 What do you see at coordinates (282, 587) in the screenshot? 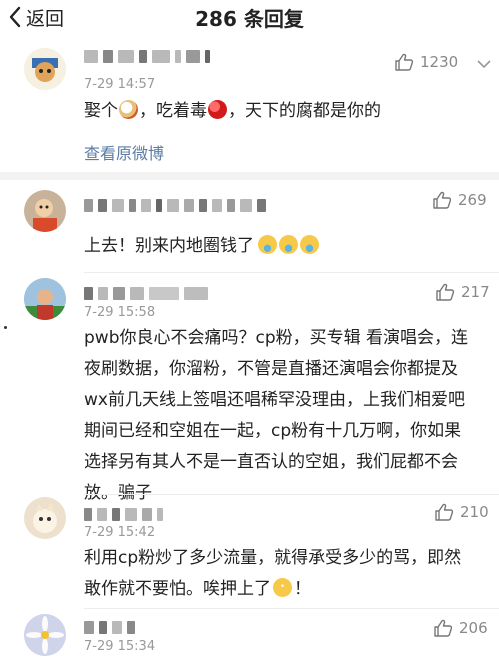
I see `upside-down-face-emoji-icon` at bounding box center [282, 587].